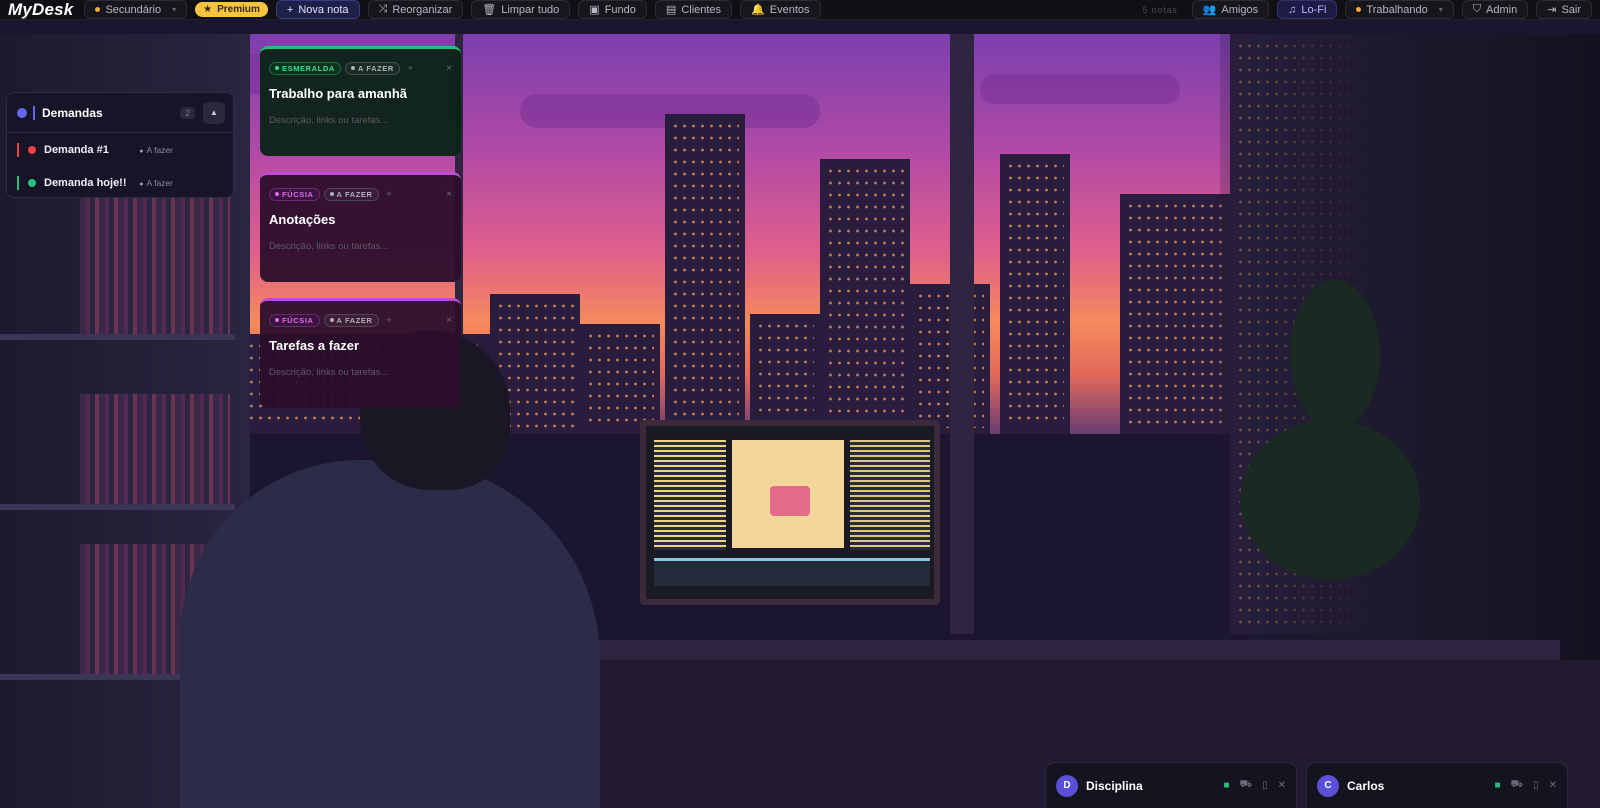  Describe the element at coordinates (1328, 785) in the screenshot. I see `avatar: C` at that location.